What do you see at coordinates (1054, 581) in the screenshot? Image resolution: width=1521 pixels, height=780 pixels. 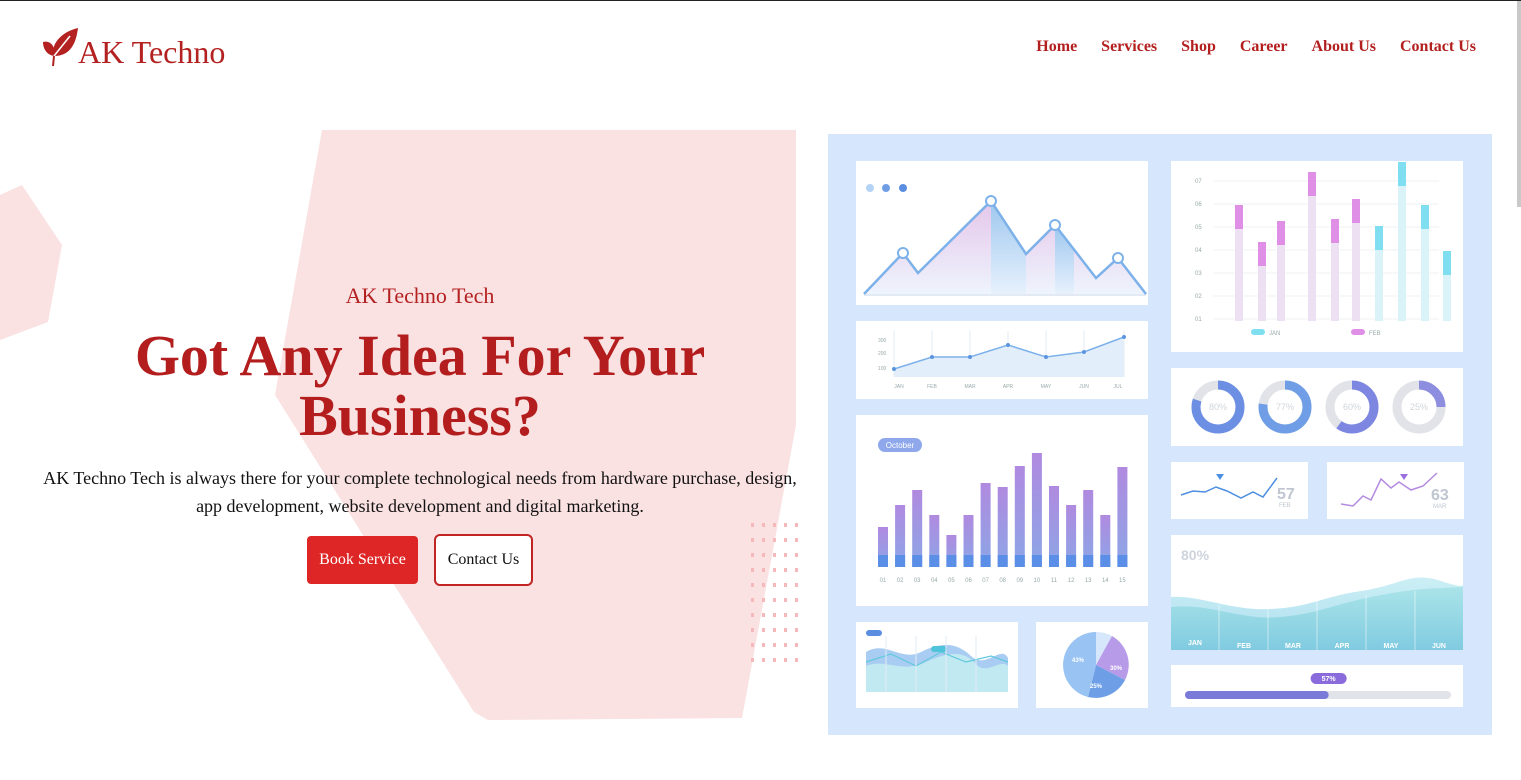 I see `bar-xtick: 11` at bounding box center [1054, 581].